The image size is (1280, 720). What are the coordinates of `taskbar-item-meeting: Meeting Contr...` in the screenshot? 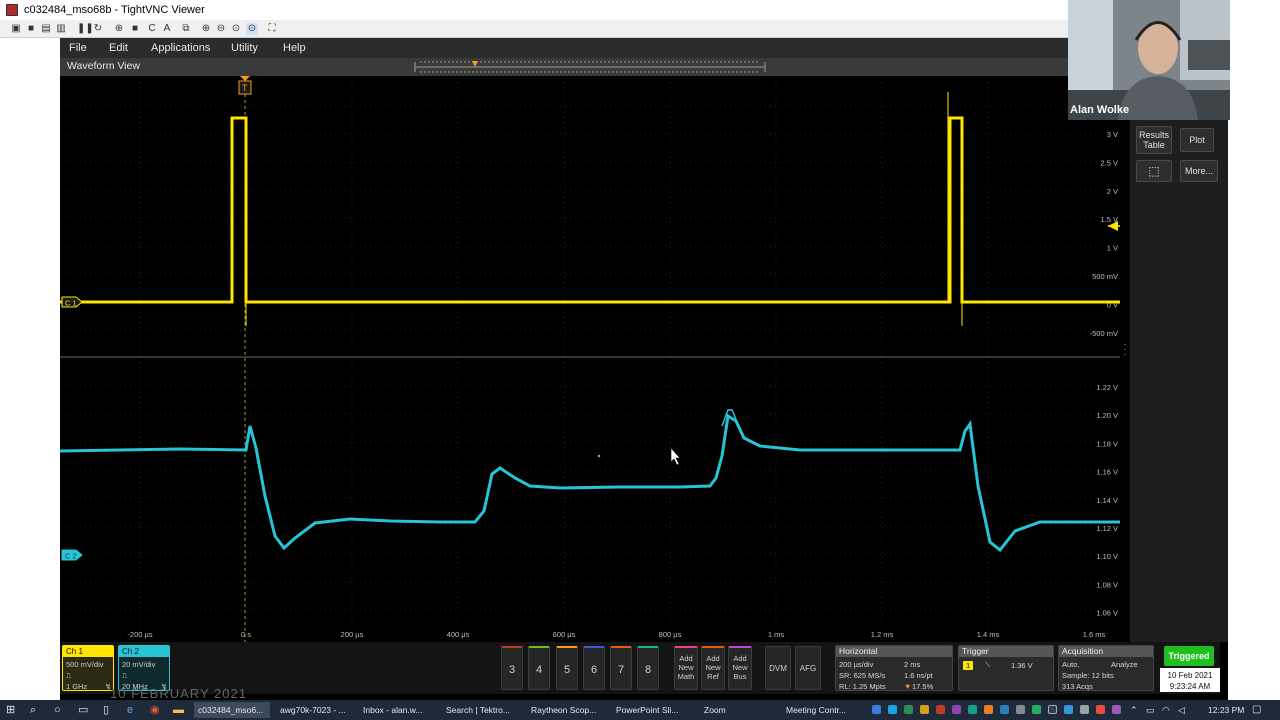 It's located at (822, 710).